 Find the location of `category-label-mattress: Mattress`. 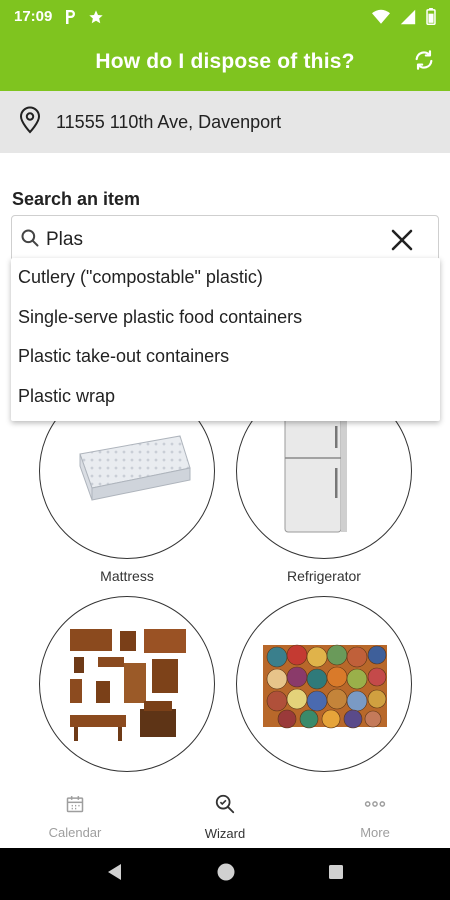

category-label-mattress: Mattress is located at coordinates (127, 576).